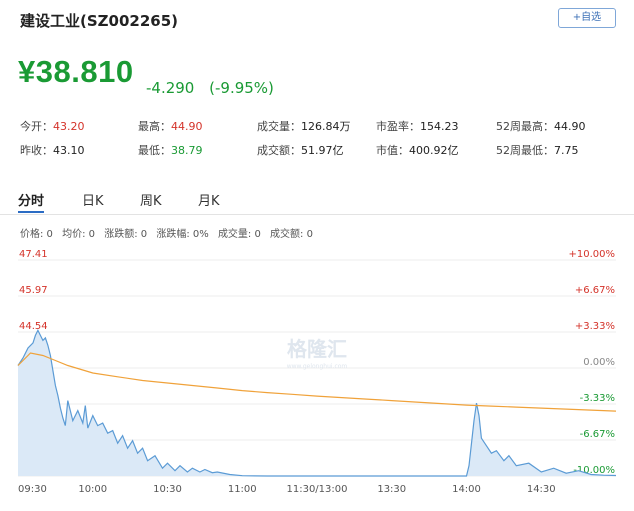 This screenshot has height=511, width=634. I want to click on stat-prev-close: 昨收：43.10, so click(52, 150).